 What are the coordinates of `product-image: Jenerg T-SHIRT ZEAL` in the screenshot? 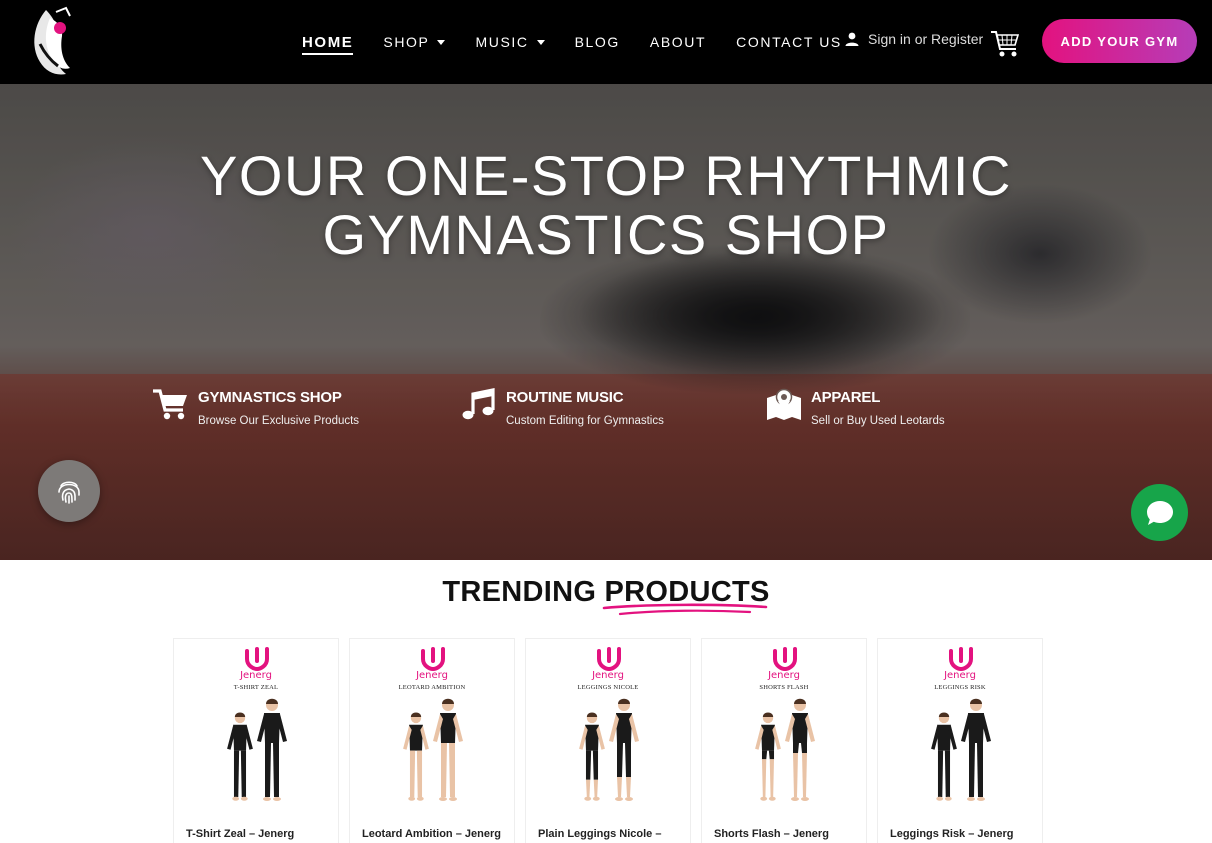 It's located at (256, 728).